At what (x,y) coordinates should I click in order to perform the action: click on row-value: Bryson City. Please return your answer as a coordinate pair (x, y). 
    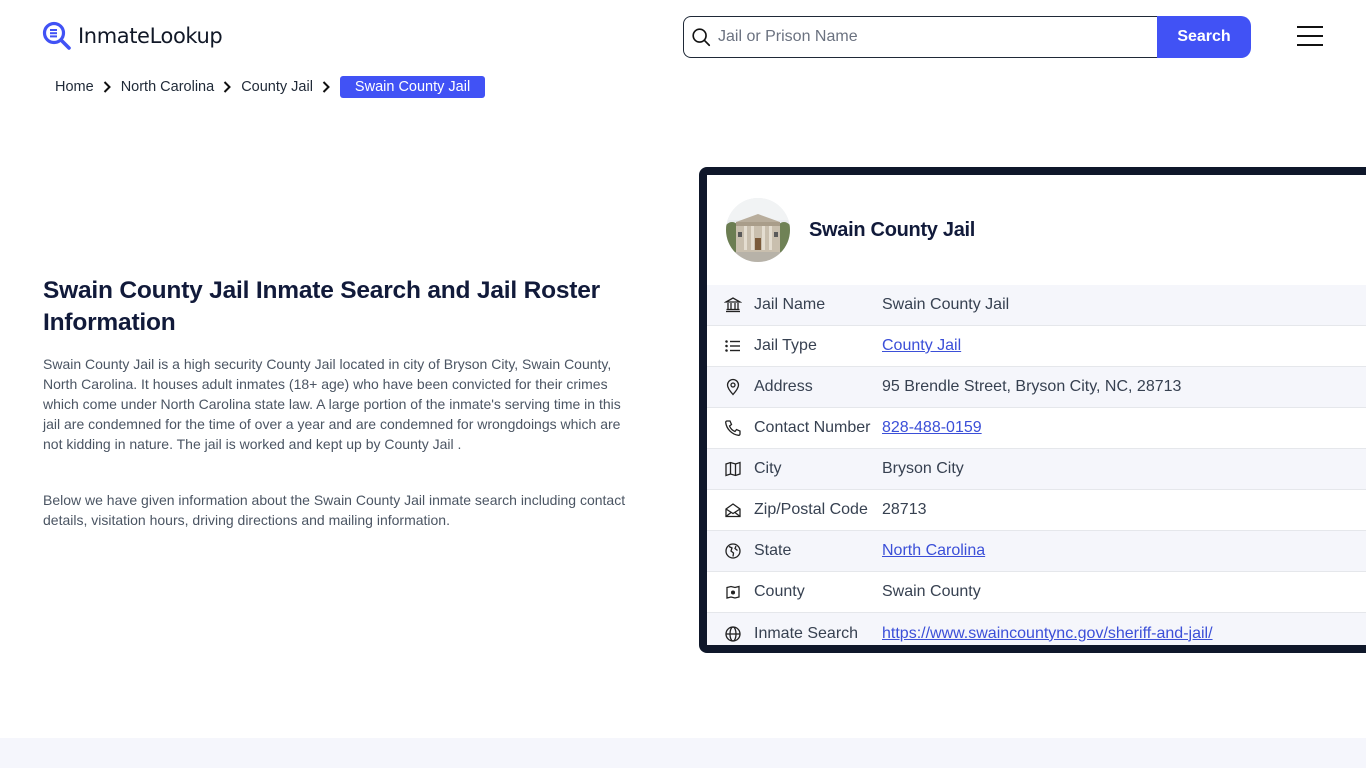
    Looking at the image, I should click on (923, 468).